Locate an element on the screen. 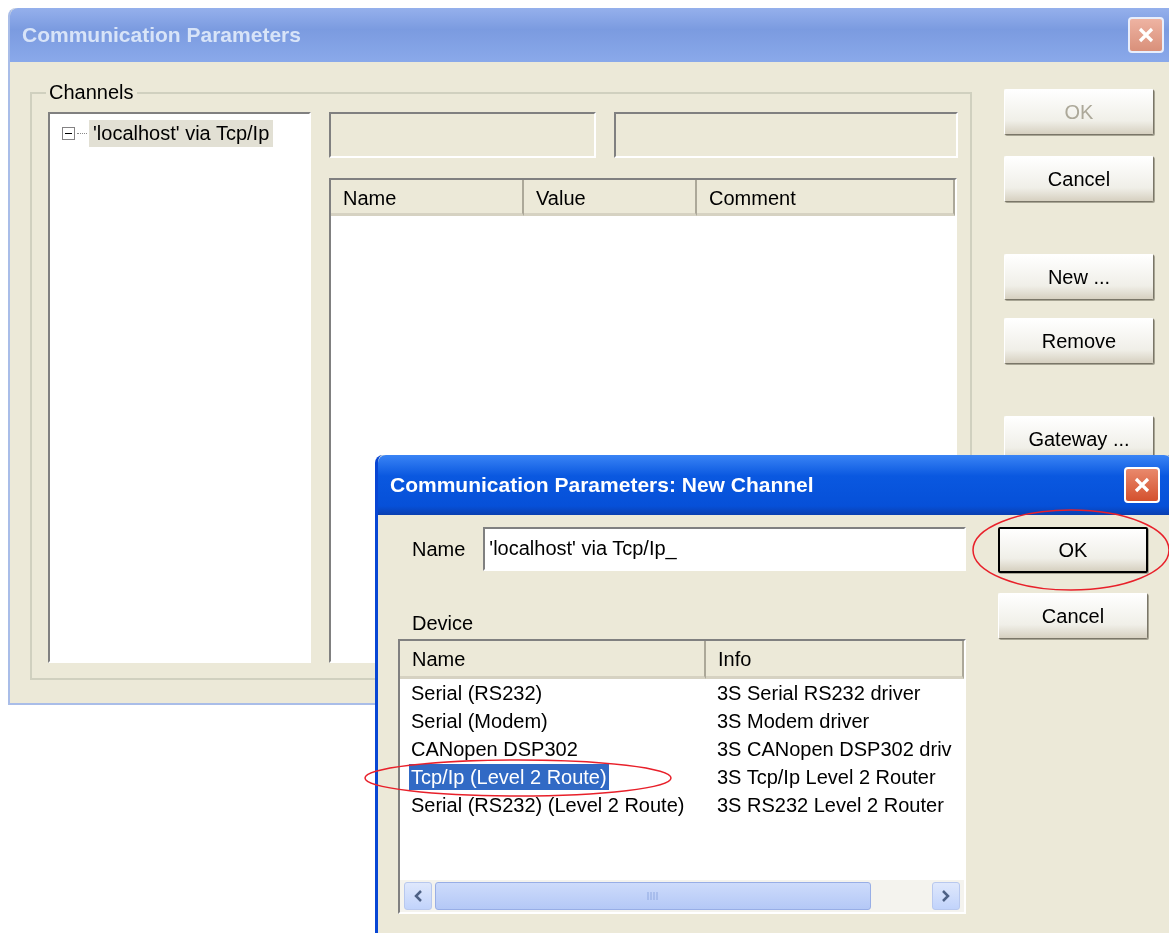 Image resolution: width=1169 pixels, height=933 pixels. scroll-left-icon is located at coordinates (418, 896).